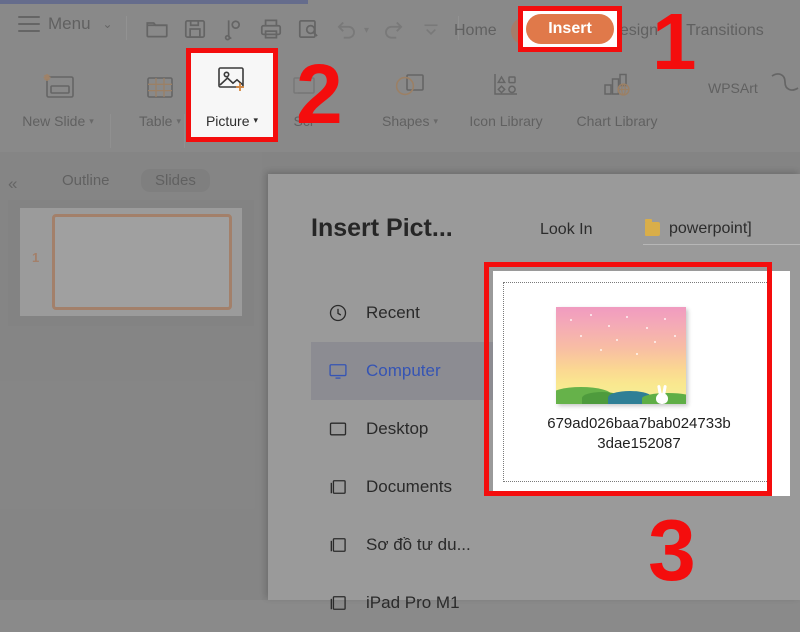  I want to click on ribbon-wpsart: WPSArt, so click(733, 88).